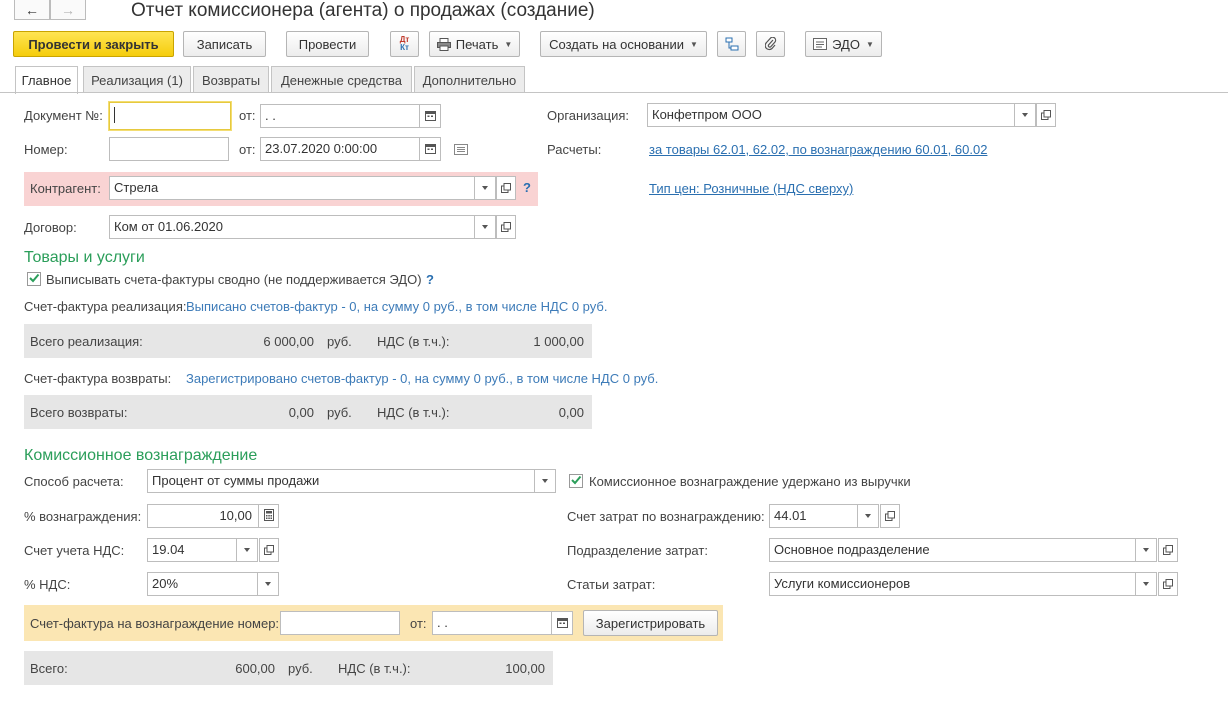 The image size is (1228, 716). What do you see at coordinates (340, 116) in the screenshot?
I see `doc-date-input: . .` at bounding box center [340, 116].